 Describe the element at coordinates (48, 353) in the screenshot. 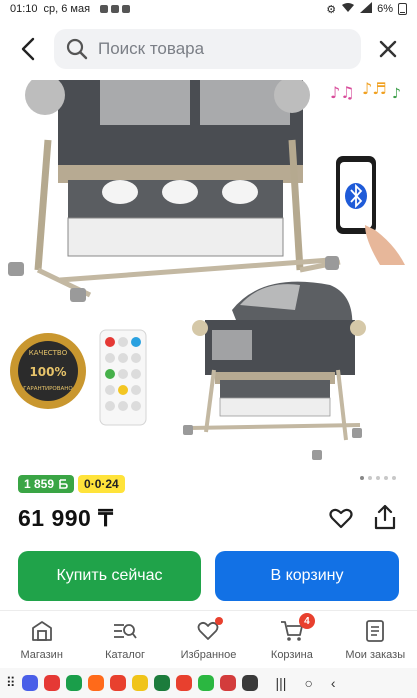

I see `svg-text: КАЧЕСТВО` at that location.